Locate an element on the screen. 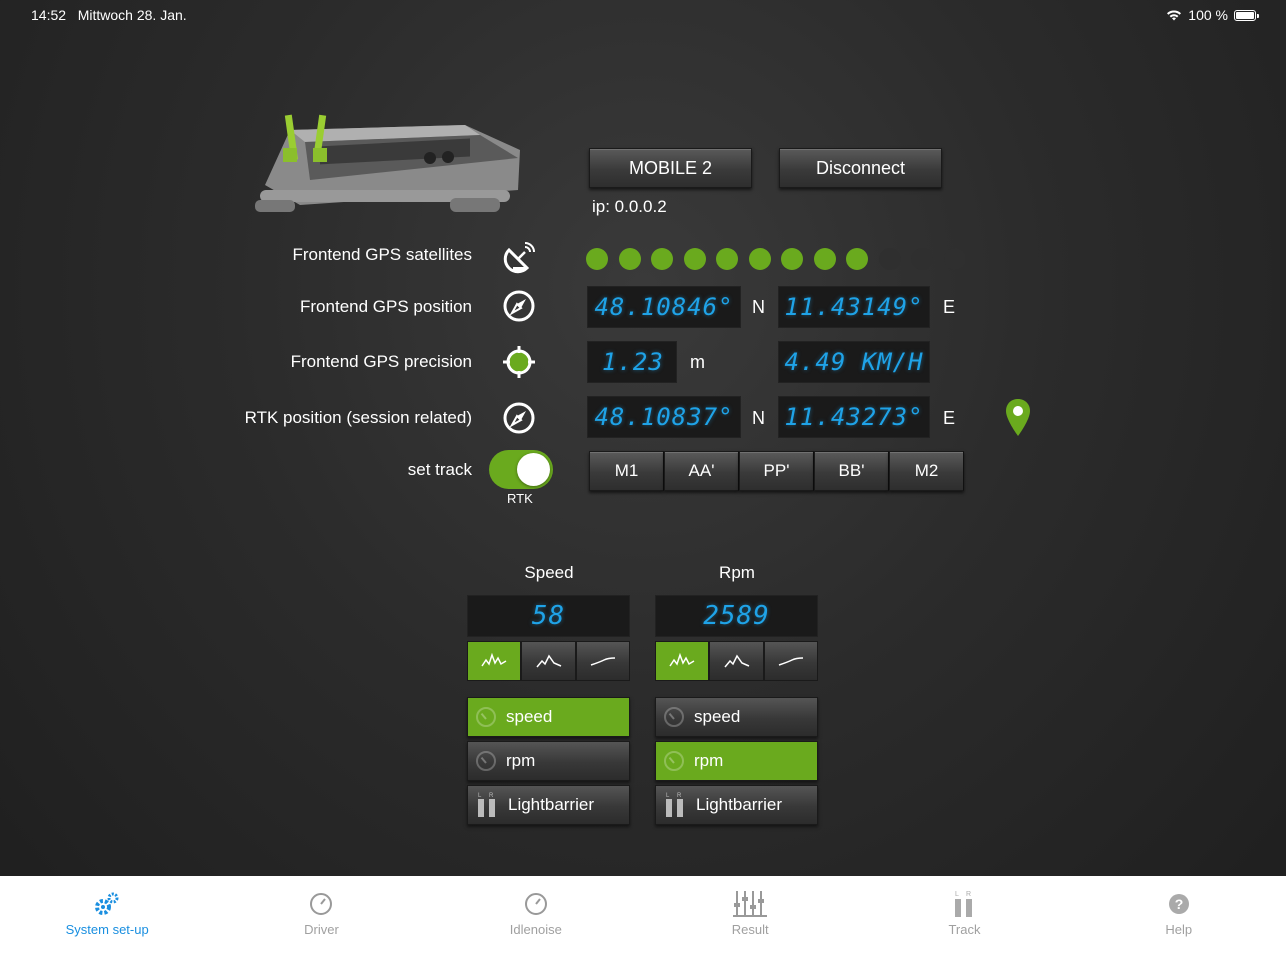 The height and width of the screenshot is (964, 1286). rpm-filter-group is located at coordinates (736, 661).